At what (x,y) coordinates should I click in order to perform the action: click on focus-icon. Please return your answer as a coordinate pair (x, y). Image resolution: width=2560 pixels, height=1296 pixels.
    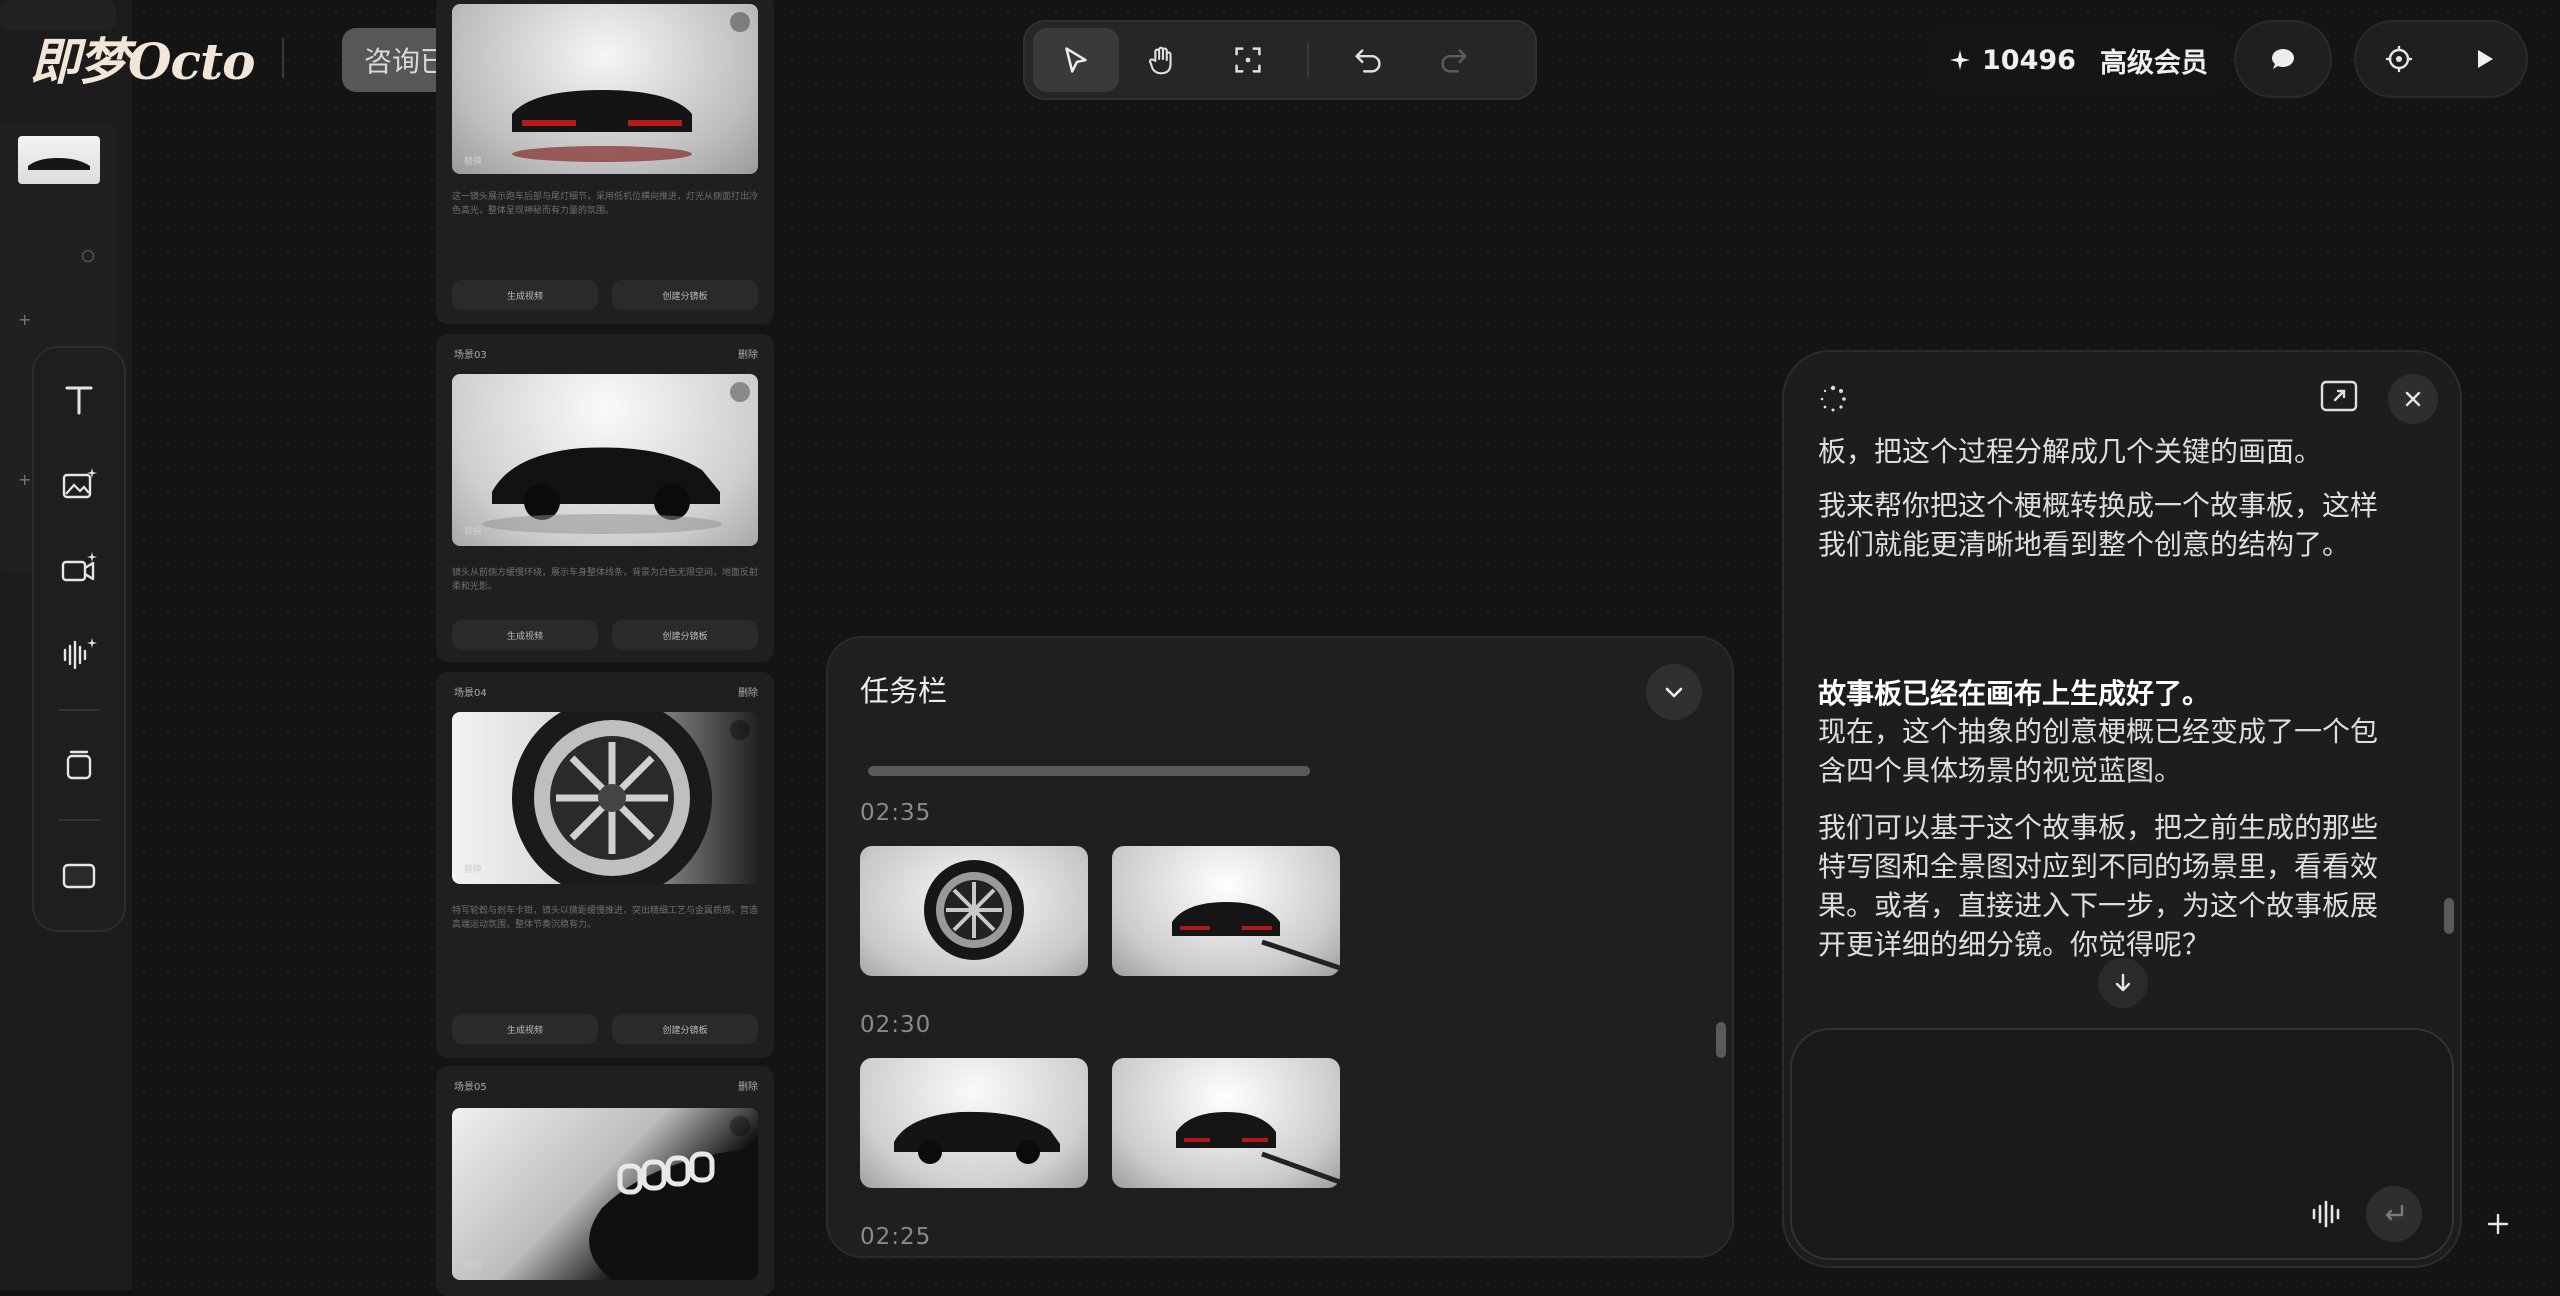
    Looking at the image, I should click on (1248, 60).